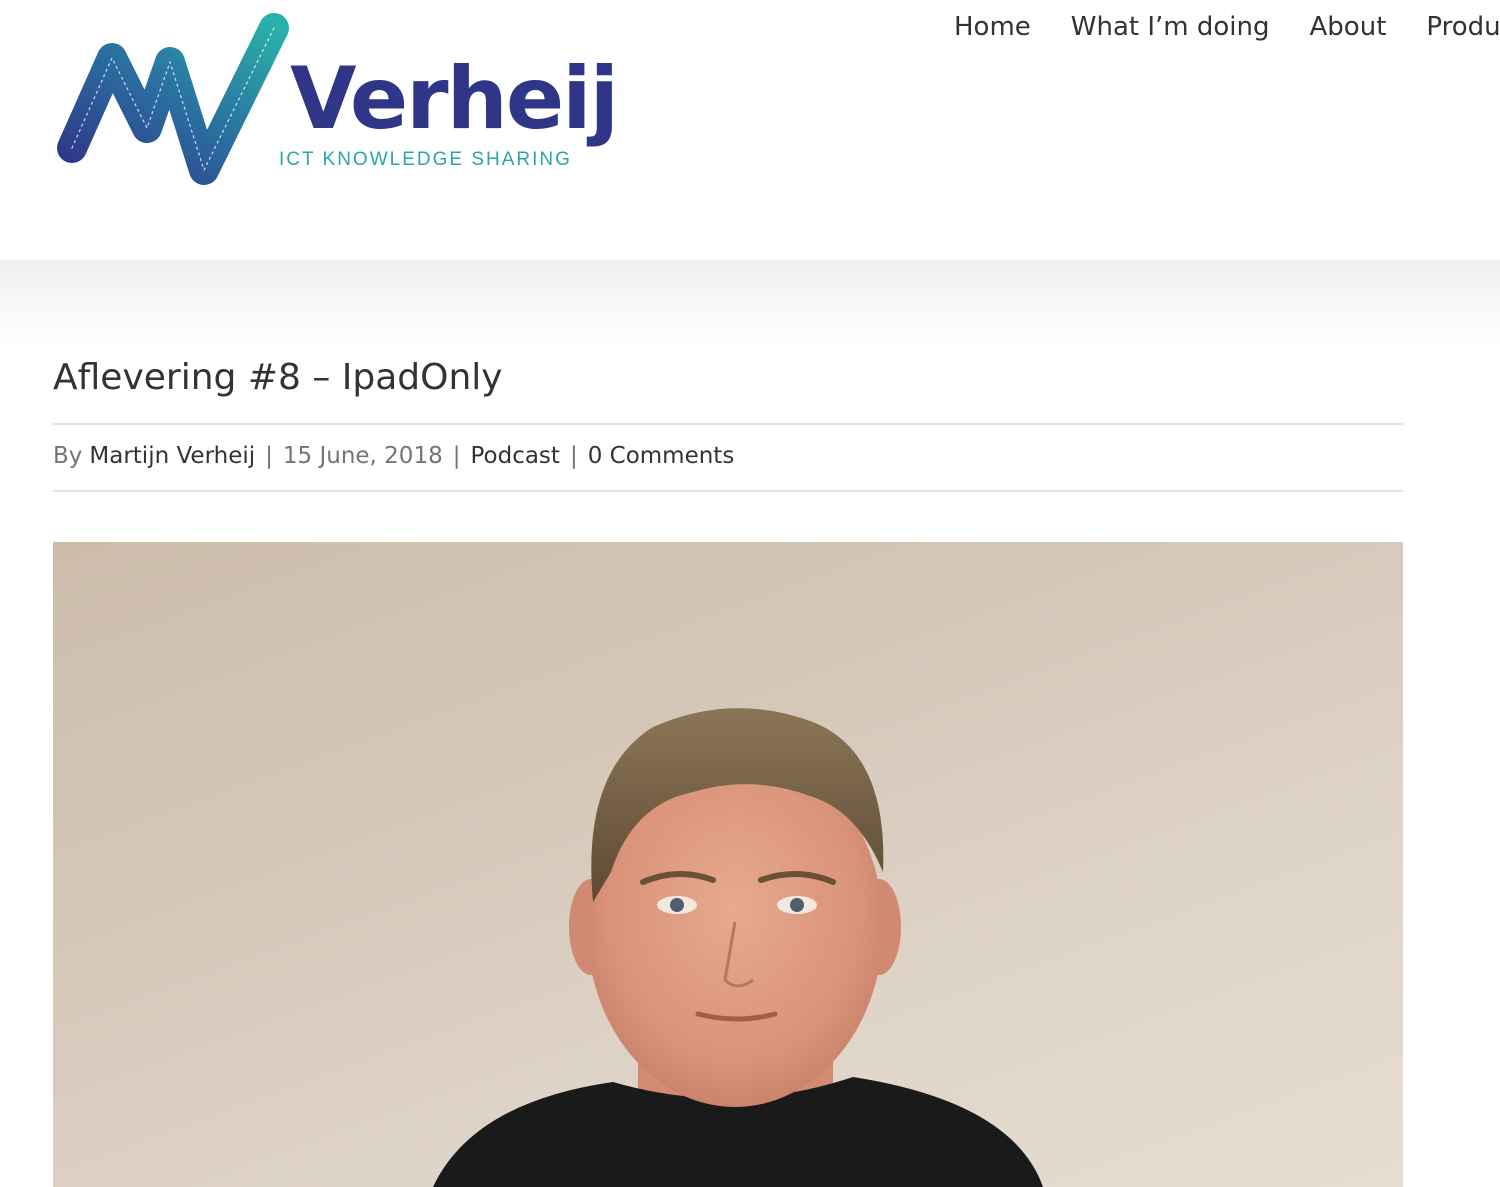 This screenshot has width=1500, height=1187. What do you see at coordinates (728, 424) in the screenshot?
I see `meta-divider-top` at bounding box center [728, 424].